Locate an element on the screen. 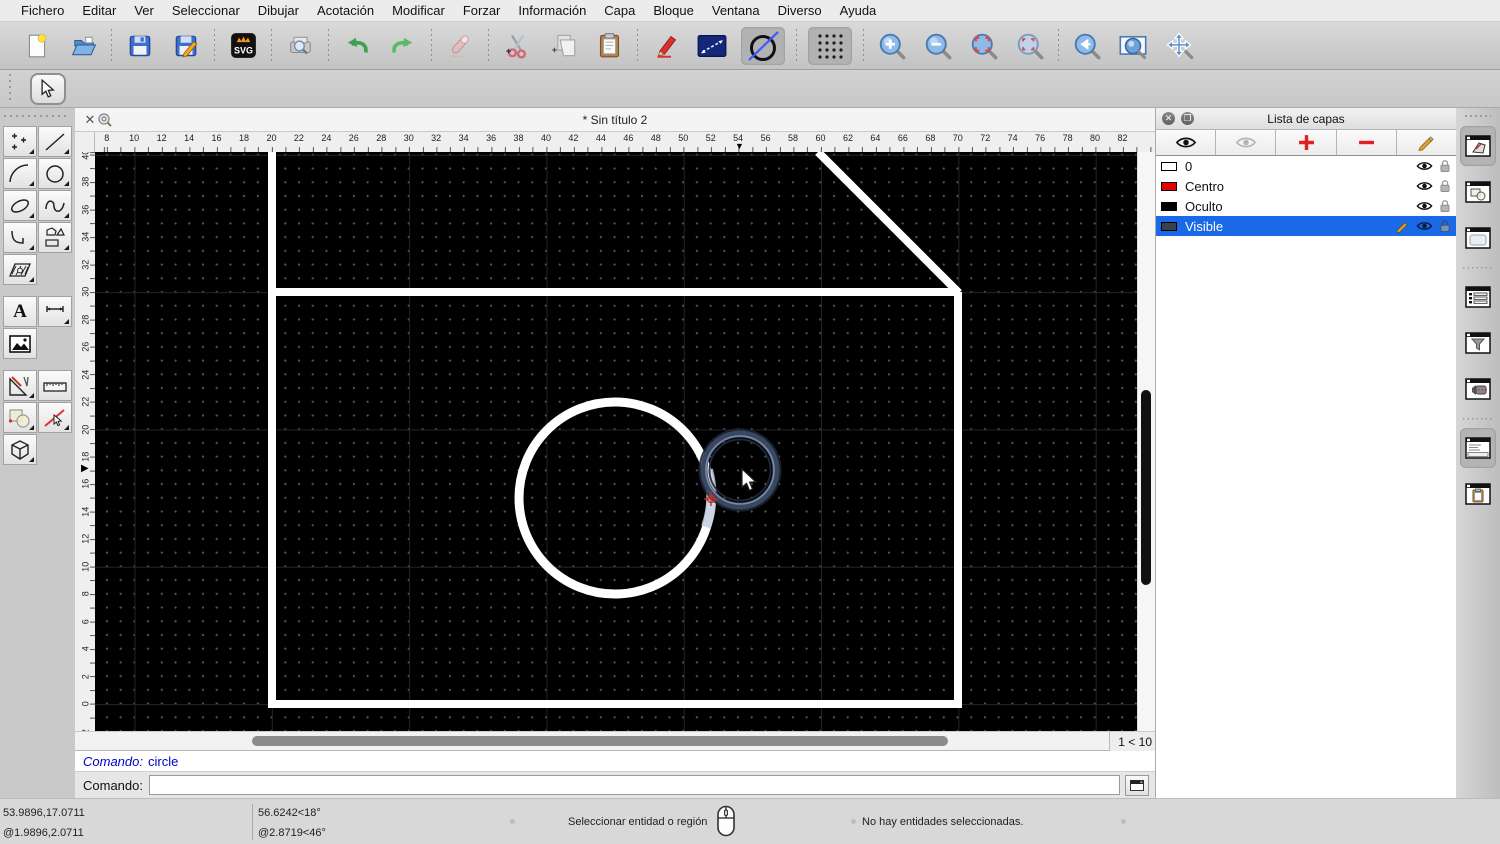  vertical-scrollbar is located at coordinates (1146, 441).